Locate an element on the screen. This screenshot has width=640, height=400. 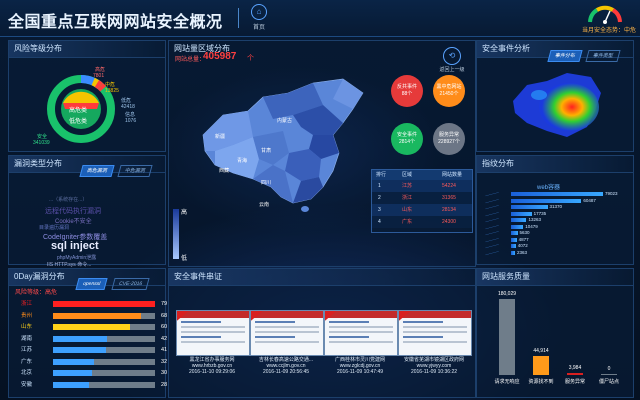
tab-event-type: 事件类型 is located at coordinates (603, 56).